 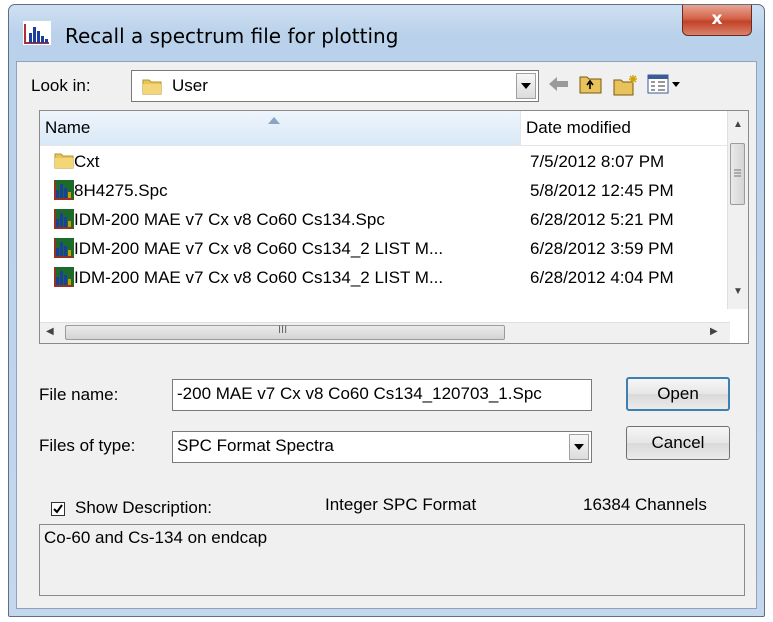 I want to click on scroll-left-icon: ◀, so click(x=50, y=331).